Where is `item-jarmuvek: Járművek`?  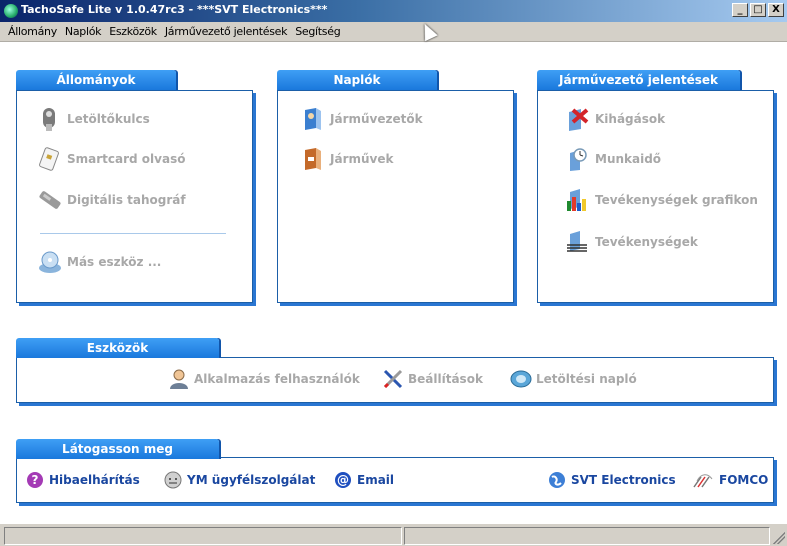
item-jarmuvek: Járművek is located at coordinates (346, 159).